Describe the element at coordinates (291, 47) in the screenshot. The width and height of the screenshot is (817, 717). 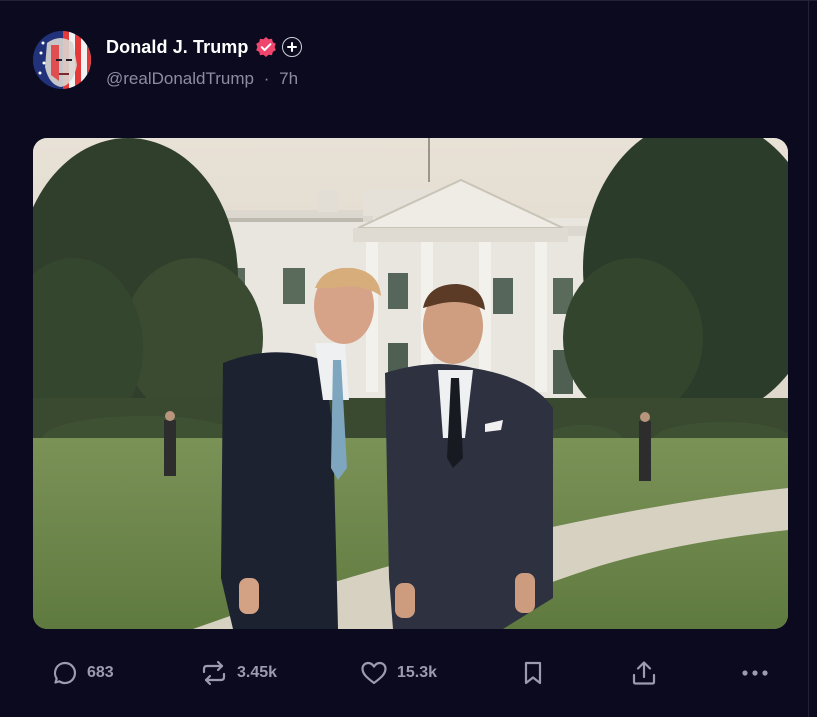
I see `plus-badge-icon` at that location.